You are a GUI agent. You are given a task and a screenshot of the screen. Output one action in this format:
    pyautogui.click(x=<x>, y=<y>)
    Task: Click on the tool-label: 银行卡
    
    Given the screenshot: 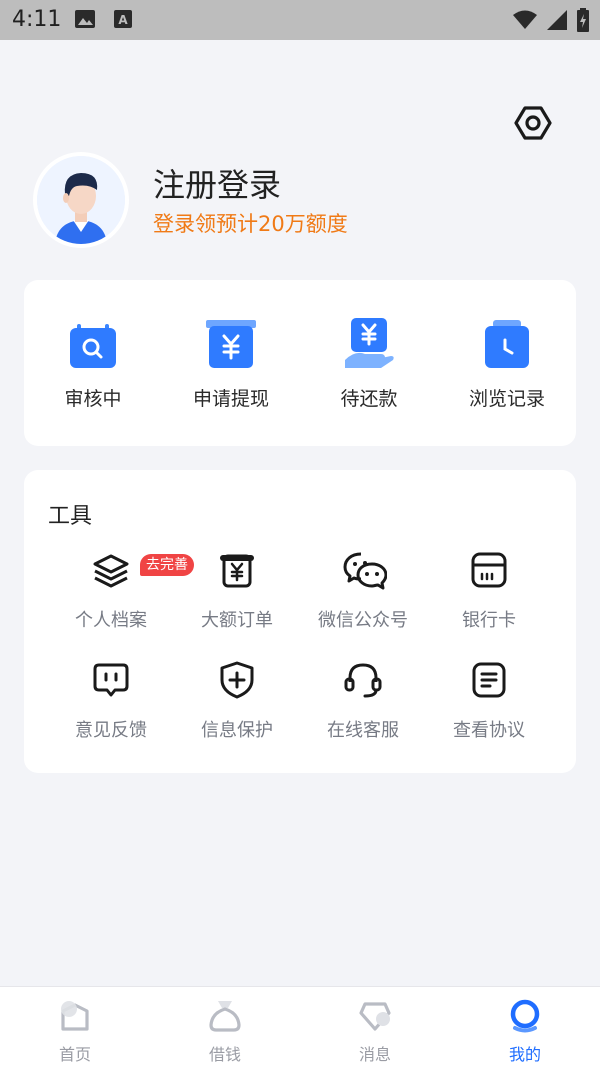 What is the action you would take?
    pyautogui.click(x=489, y=620)
    